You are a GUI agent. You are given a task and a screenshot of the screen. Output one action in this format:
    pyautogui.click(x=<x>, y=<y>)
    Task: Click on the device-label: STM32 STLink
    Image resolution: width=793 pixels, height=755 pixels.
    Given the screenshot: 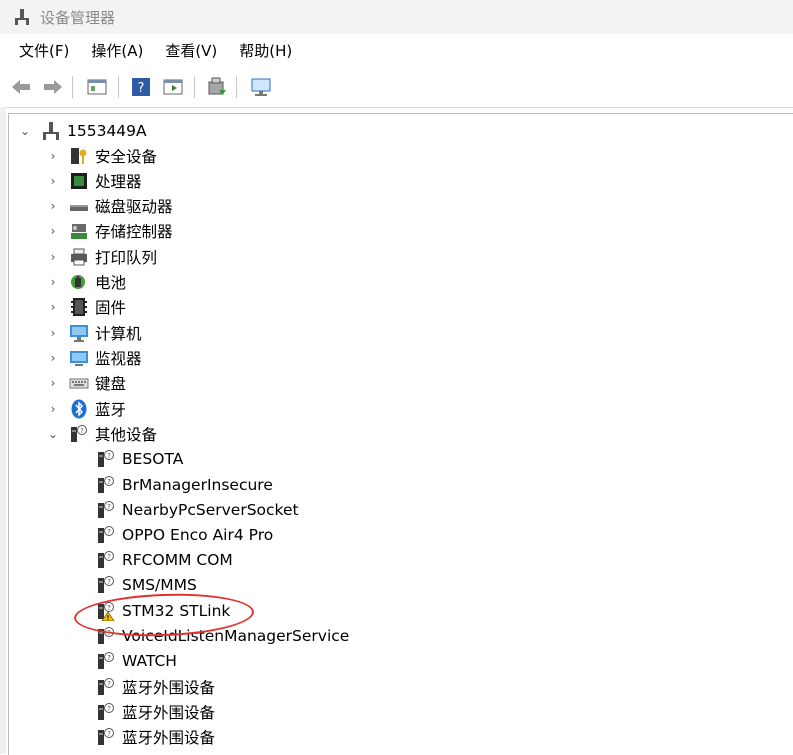 What is the action you would take?
    pyautogui.click(x=176, y=610)
    